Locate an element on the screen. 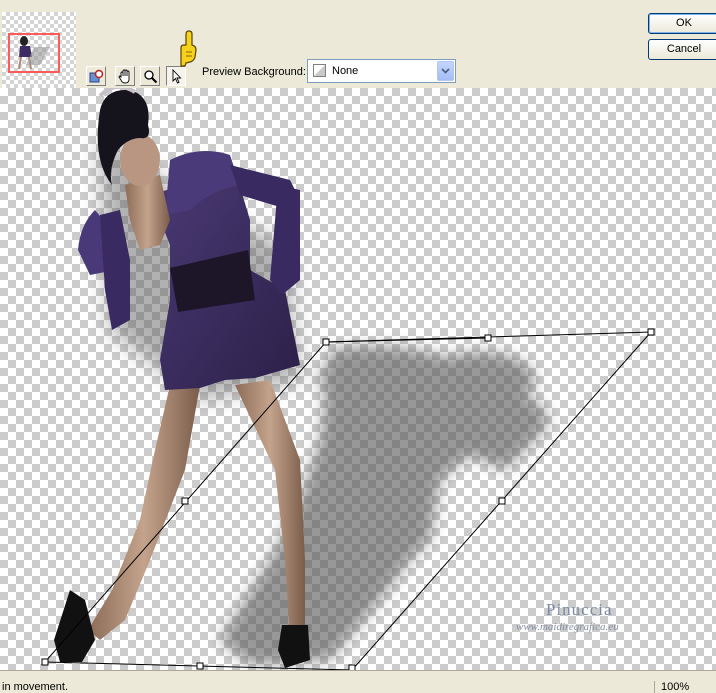 Image resolution: width=716 pixels, height=693 pixels. pan-zoom-icon is located at coordinates (96, 75).